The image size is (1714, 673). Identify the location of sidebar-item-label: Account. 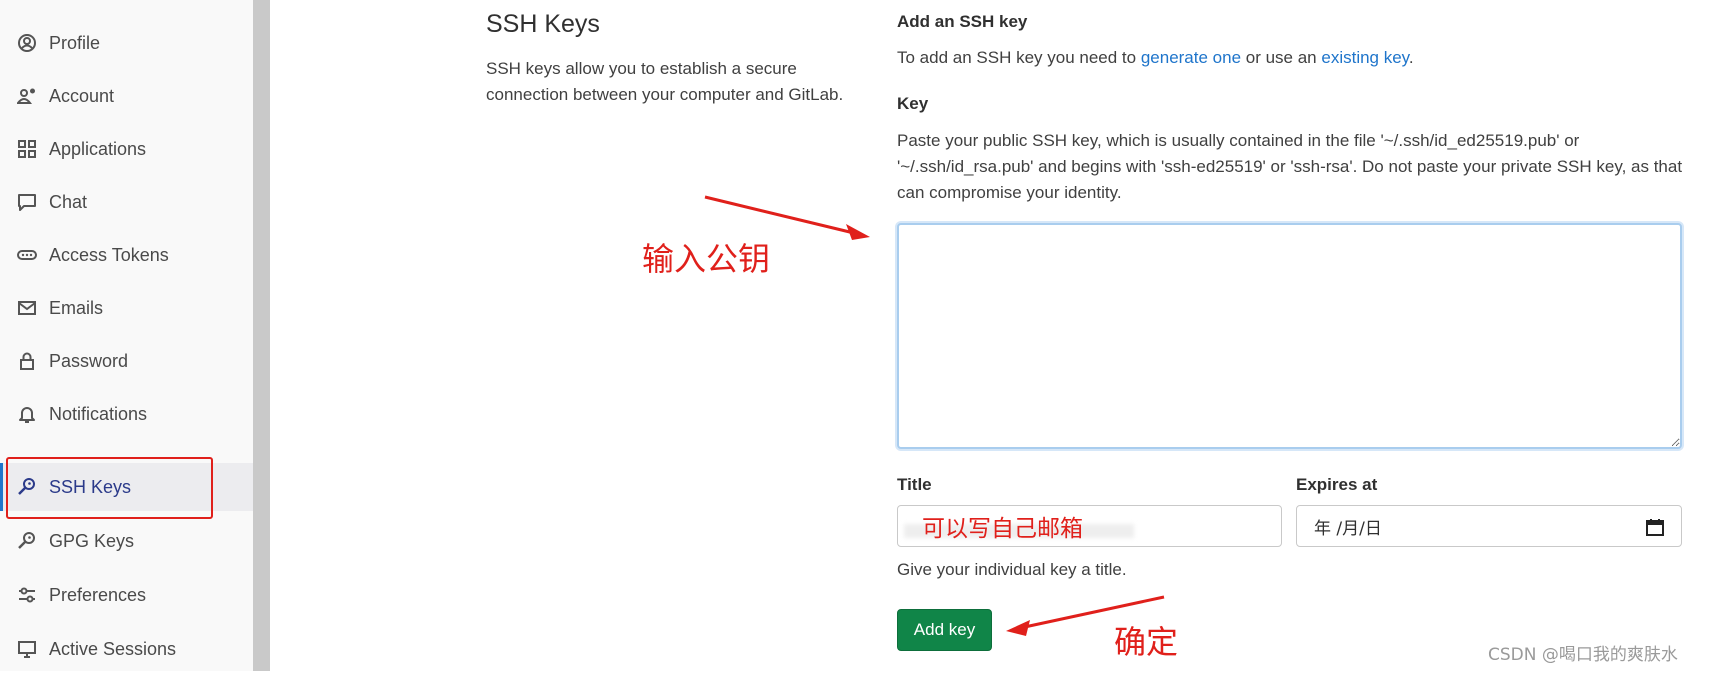
(82, 95).